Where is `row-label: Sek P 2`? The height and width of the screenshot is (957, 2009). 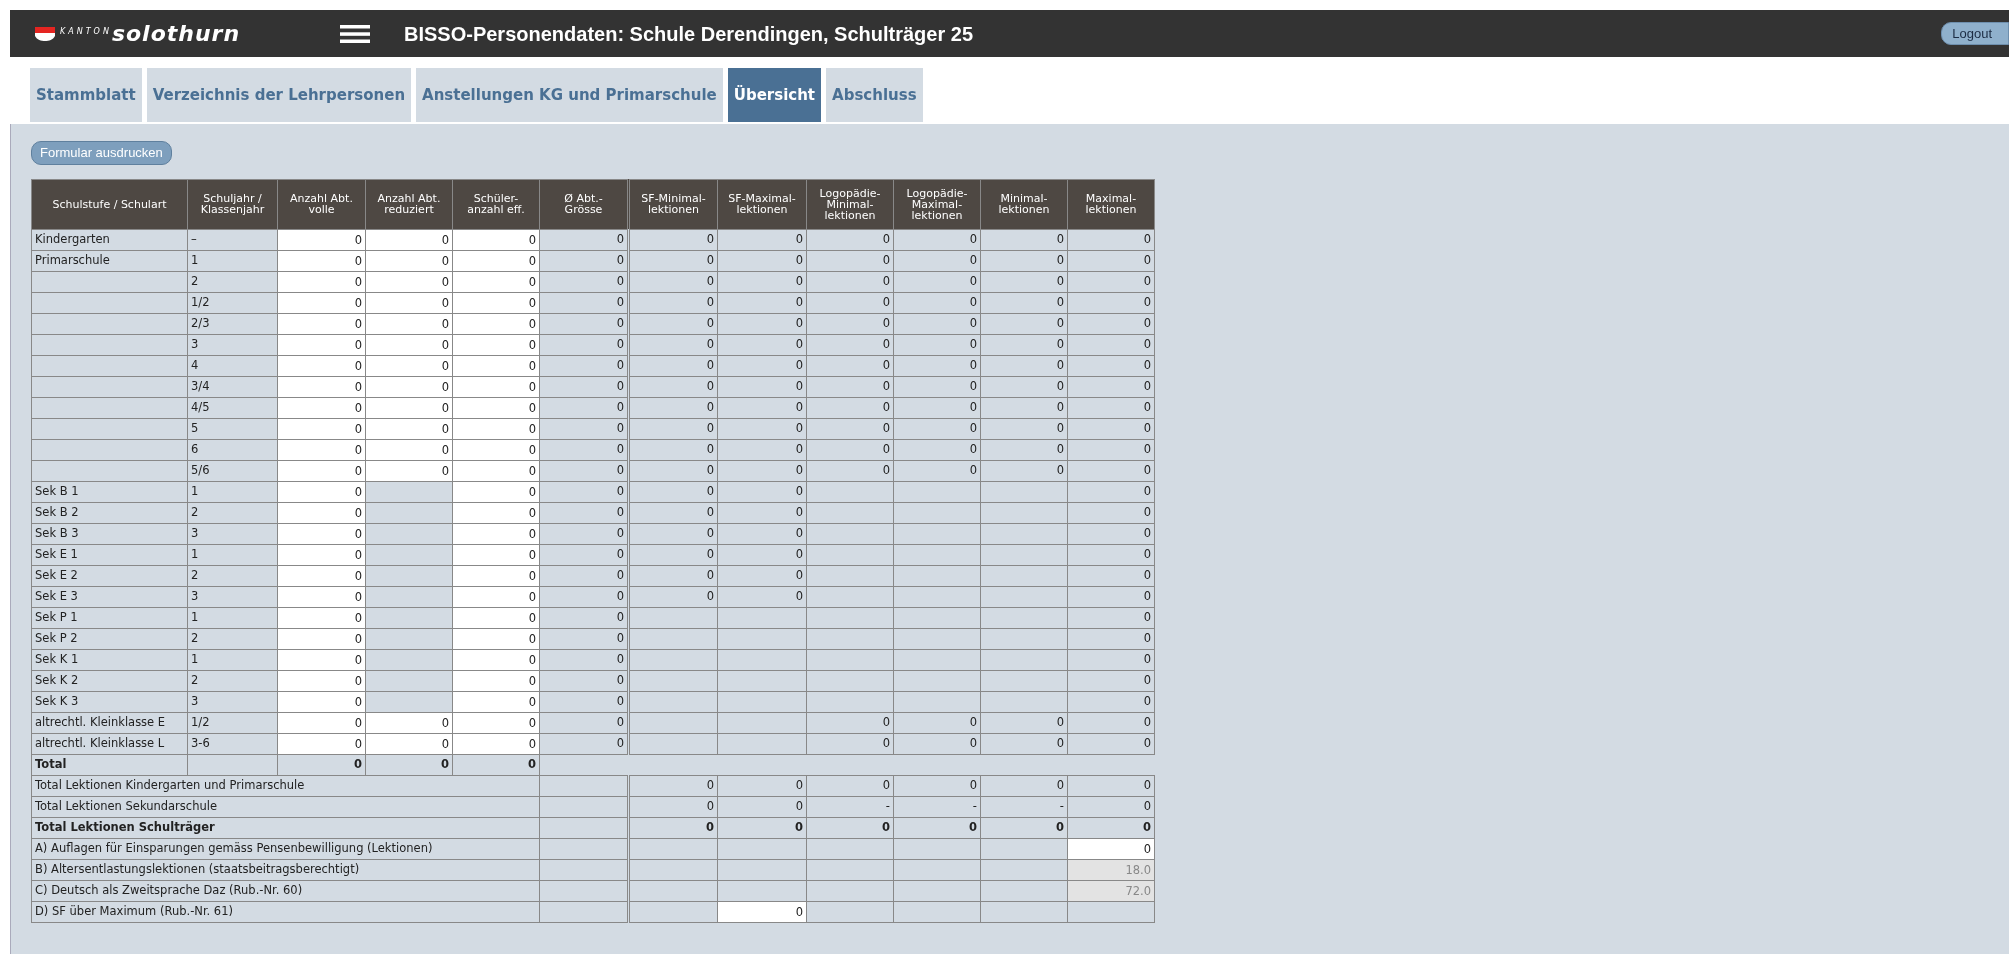 row-label: Sek P 2 is located at coordinates (109, 638).